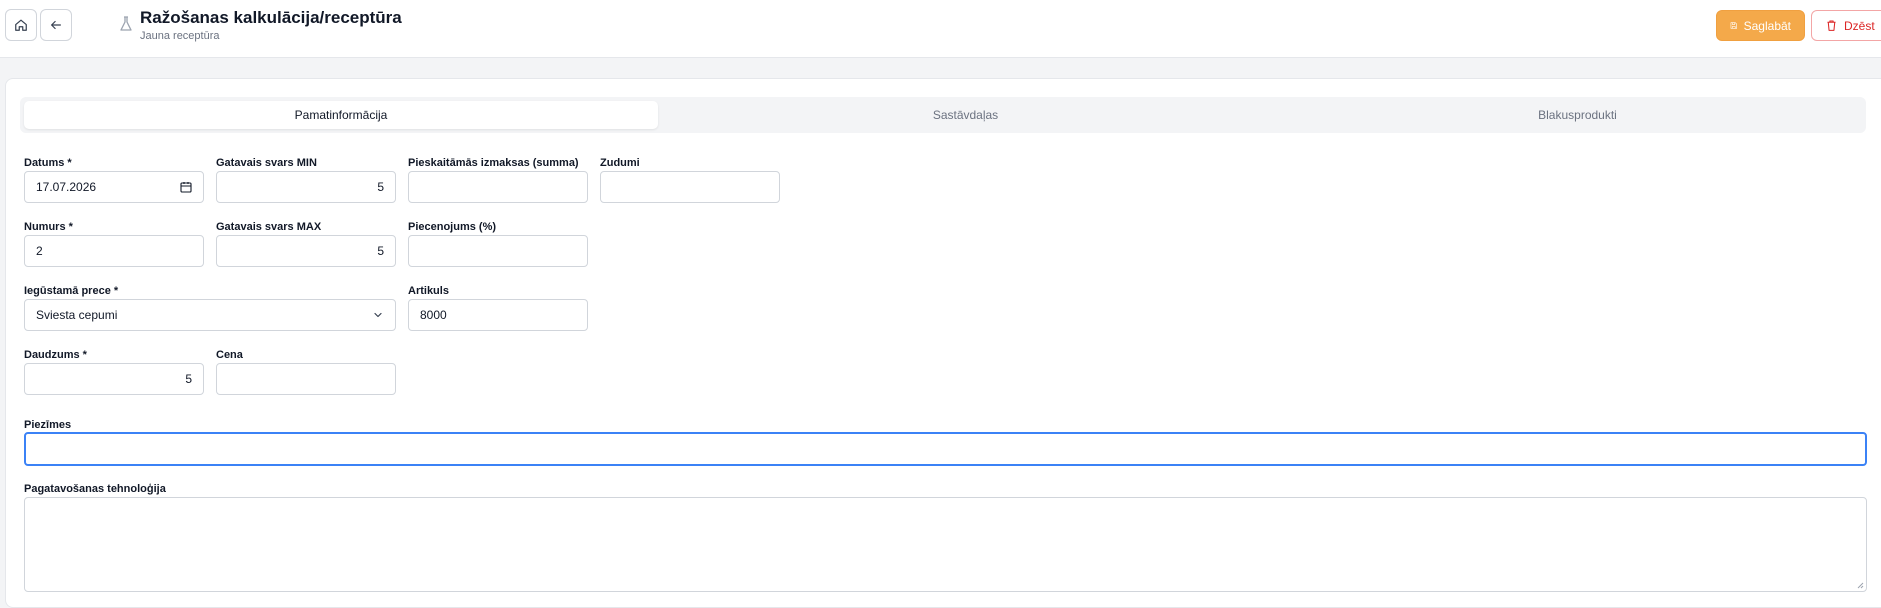 Image resolution: width=1881 pixels, height=608 pixels. Describe the element at coordinates (48, 163) in the screenshot. I see `datums-label: Datums *` at that location.